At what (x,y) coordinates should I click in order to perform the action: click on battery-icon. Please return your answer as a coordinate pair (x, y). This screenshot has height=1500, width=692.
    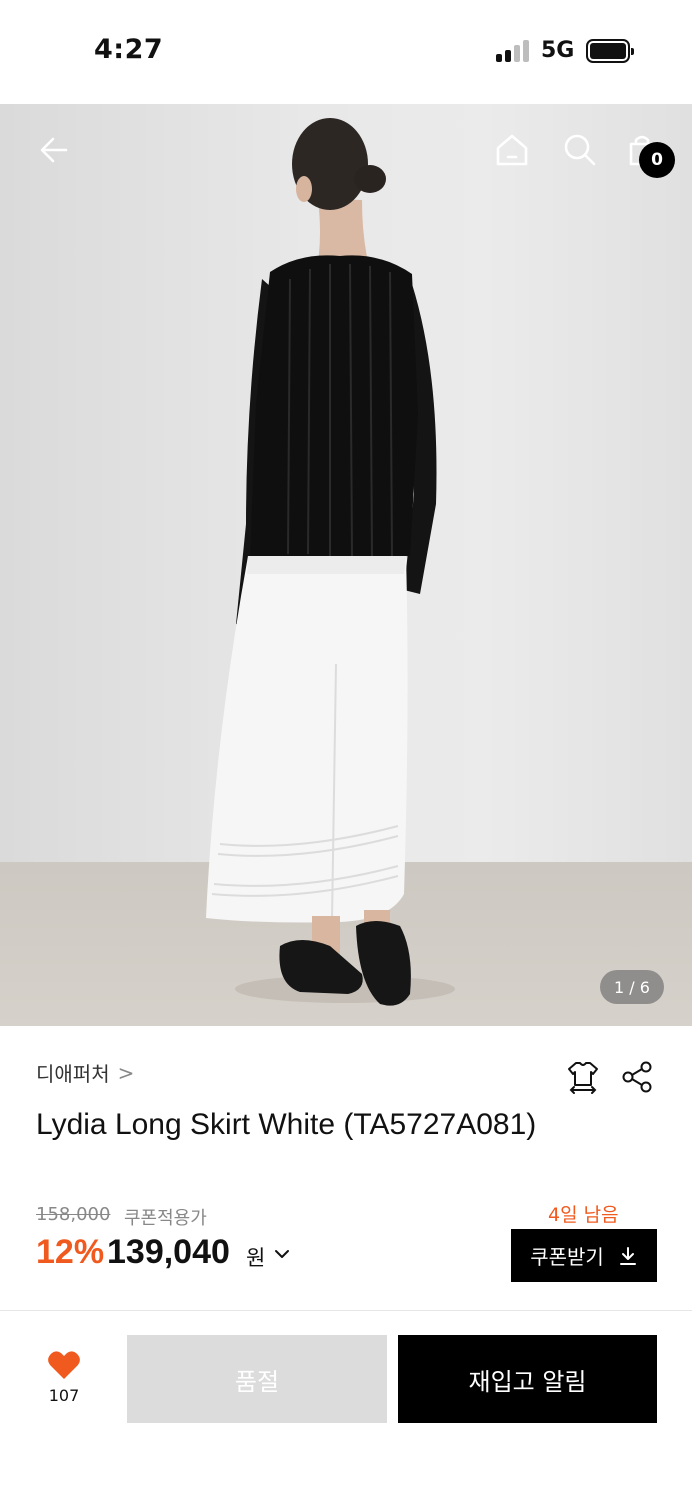
    Looking at the image, I should click on (610, 51).